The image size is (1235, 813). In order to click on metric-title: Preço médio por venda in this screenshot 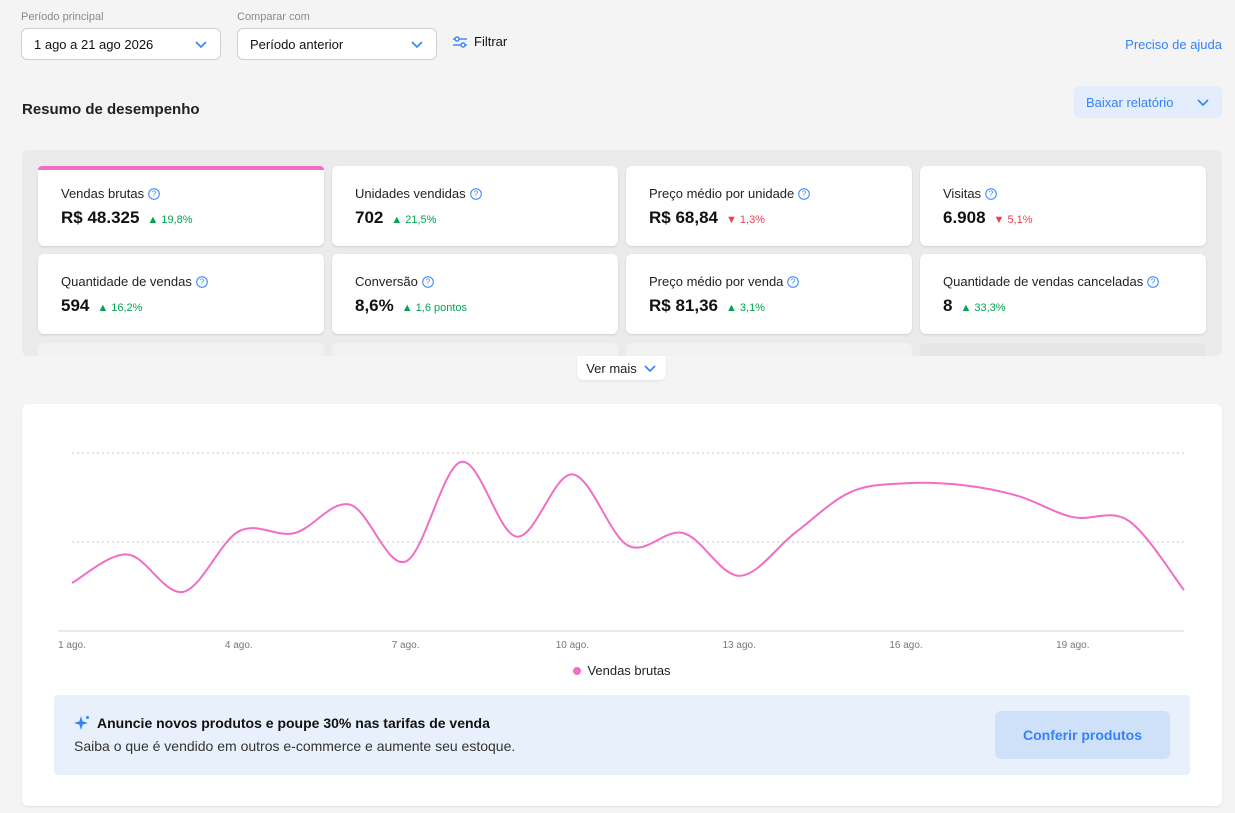, I will do `click(716, 281)`.